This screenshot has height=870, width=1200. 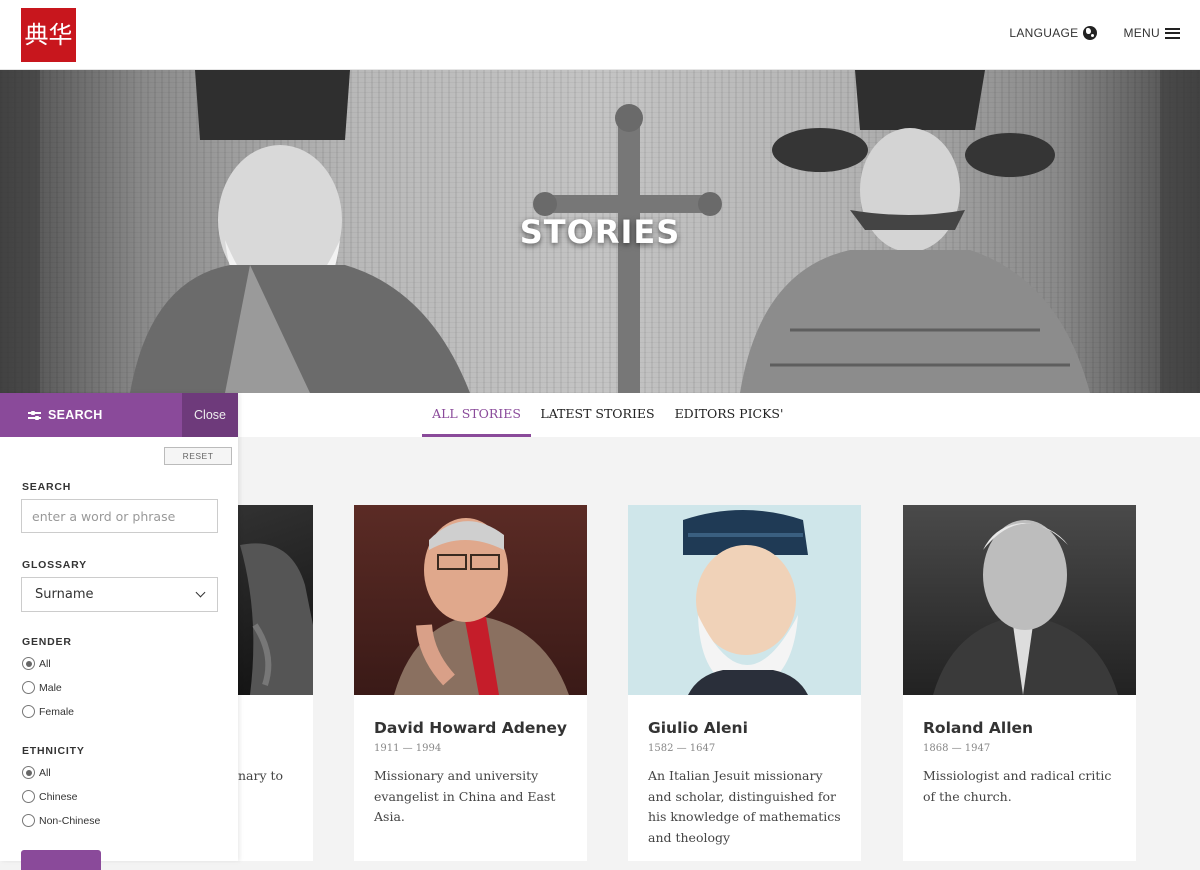 I want to click on tab-latest-stories: LATEST STORIES, so click(x=597, y=415).